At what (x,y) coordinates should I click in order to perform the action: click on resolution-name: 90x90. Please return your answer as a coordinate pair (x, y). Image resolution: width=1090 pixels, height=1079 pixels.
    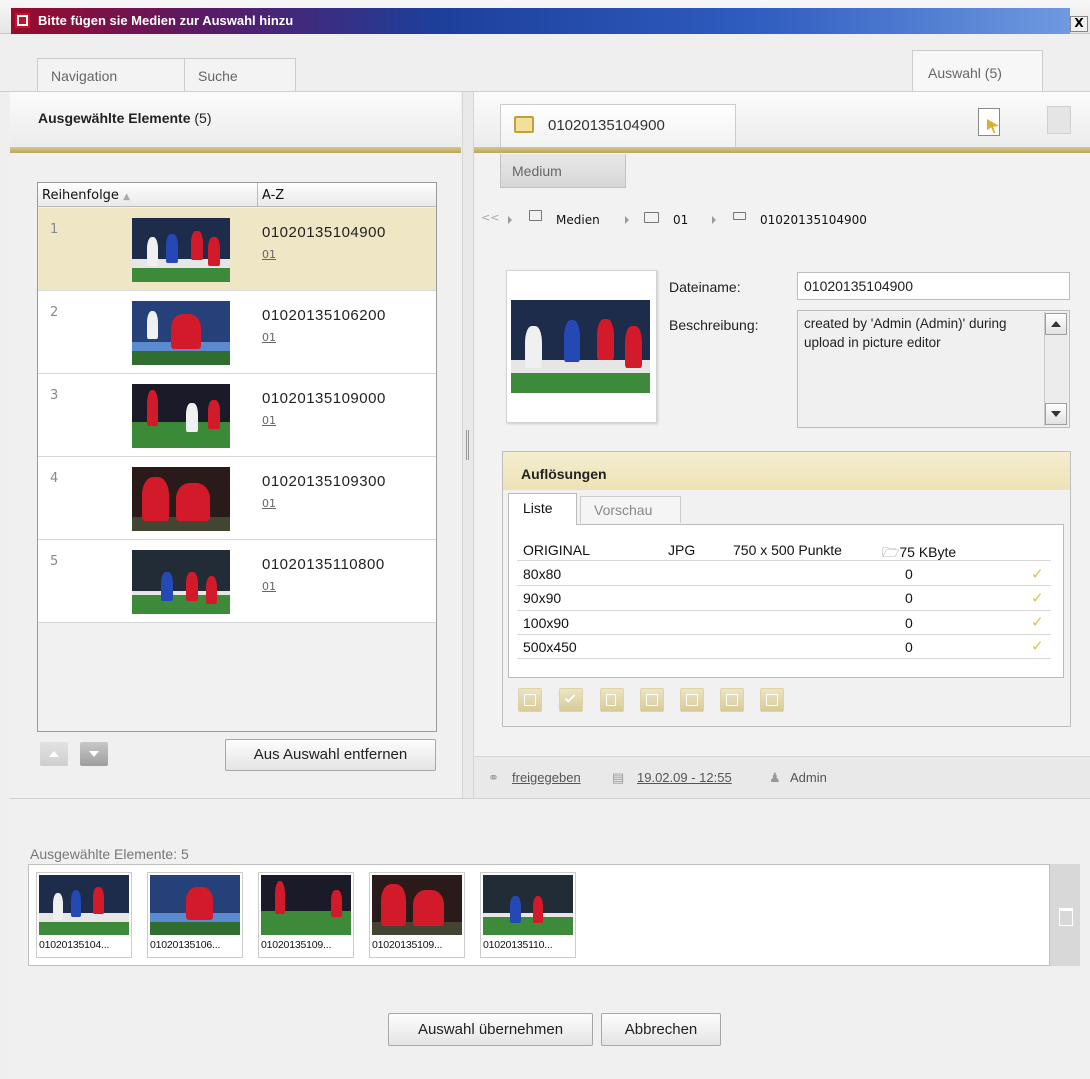
    Looking at the image, I should click on (542, 598).